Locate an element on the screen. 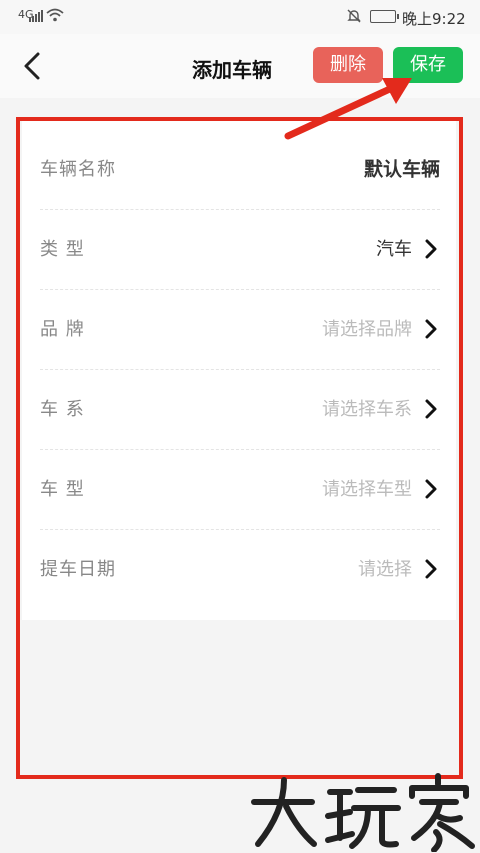 The image size is (480, 853). notification-muted-icon is located at coordinates (354, 16).